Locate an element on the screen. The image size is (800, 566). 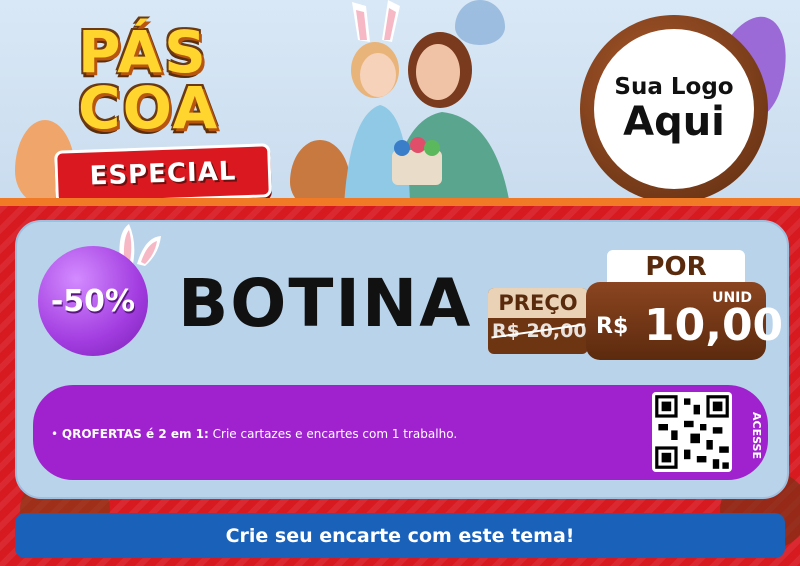
promo-brand: QROFERTAS é 2 em 1: is located at coordinates (135, 434).